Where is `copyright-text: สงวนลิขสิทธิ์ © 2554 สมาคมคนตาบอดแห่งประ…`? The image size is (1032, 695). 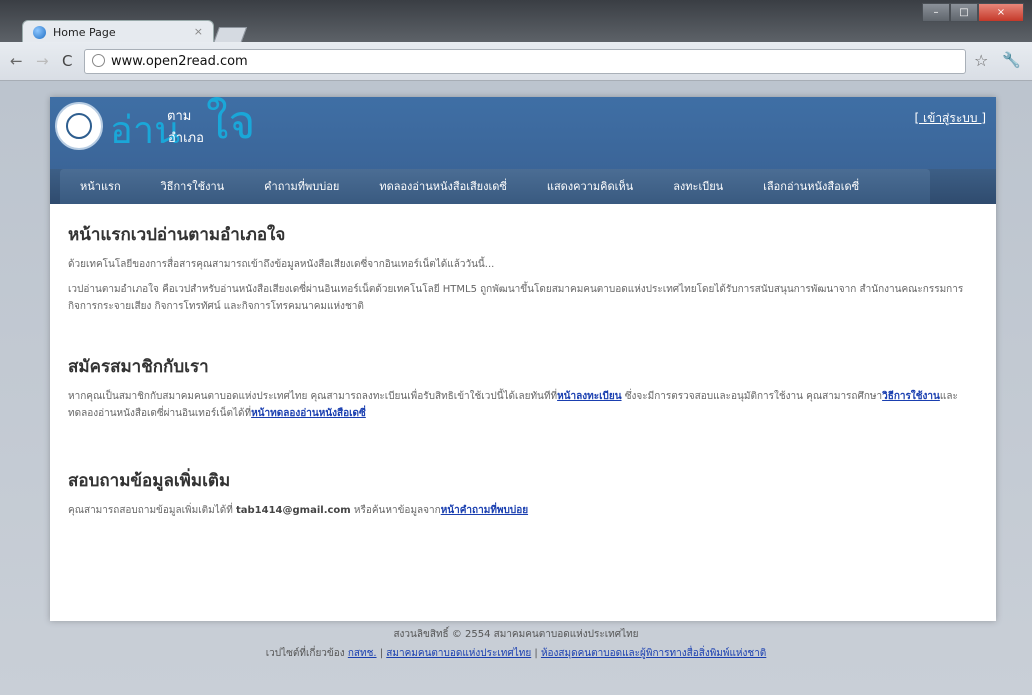
copyright-text: สงวนลิขสิทธิ์ © 2554 สมาคมคนตาบอดแห่งประ… is located at coordinates (516, 634).